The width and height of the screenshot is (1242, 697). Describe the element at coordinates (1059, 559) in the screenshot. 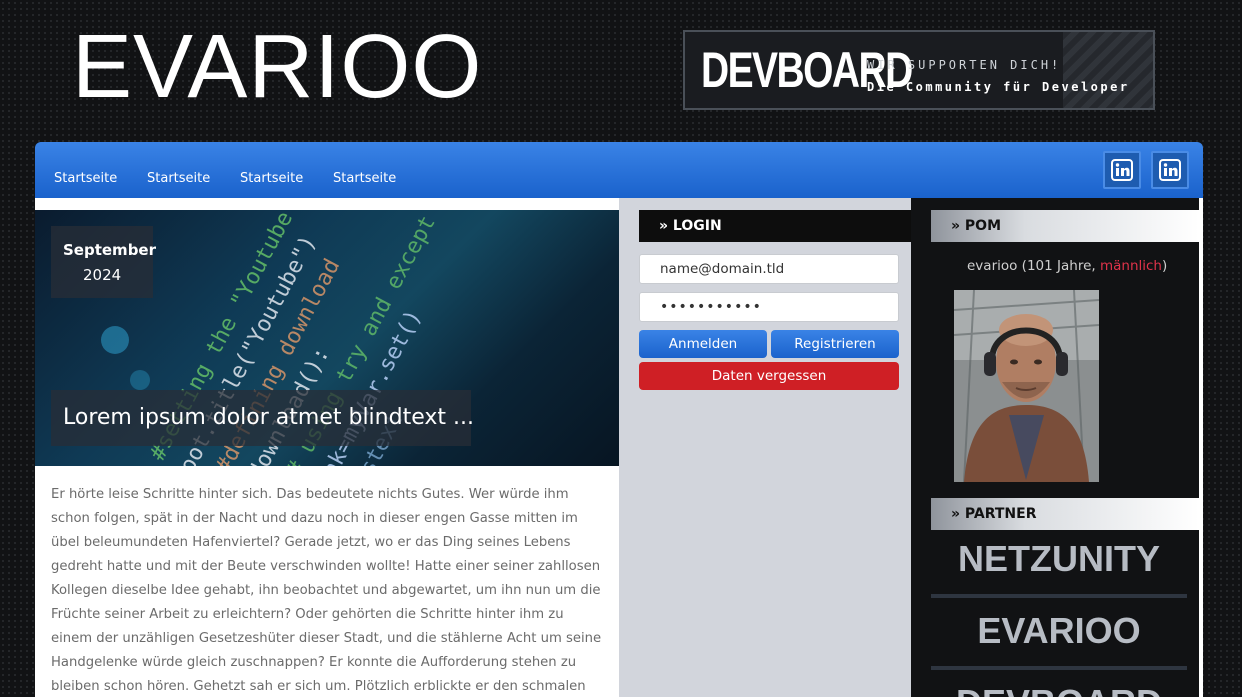

I see `partner-netzunity: NETZUNITY` at that location.